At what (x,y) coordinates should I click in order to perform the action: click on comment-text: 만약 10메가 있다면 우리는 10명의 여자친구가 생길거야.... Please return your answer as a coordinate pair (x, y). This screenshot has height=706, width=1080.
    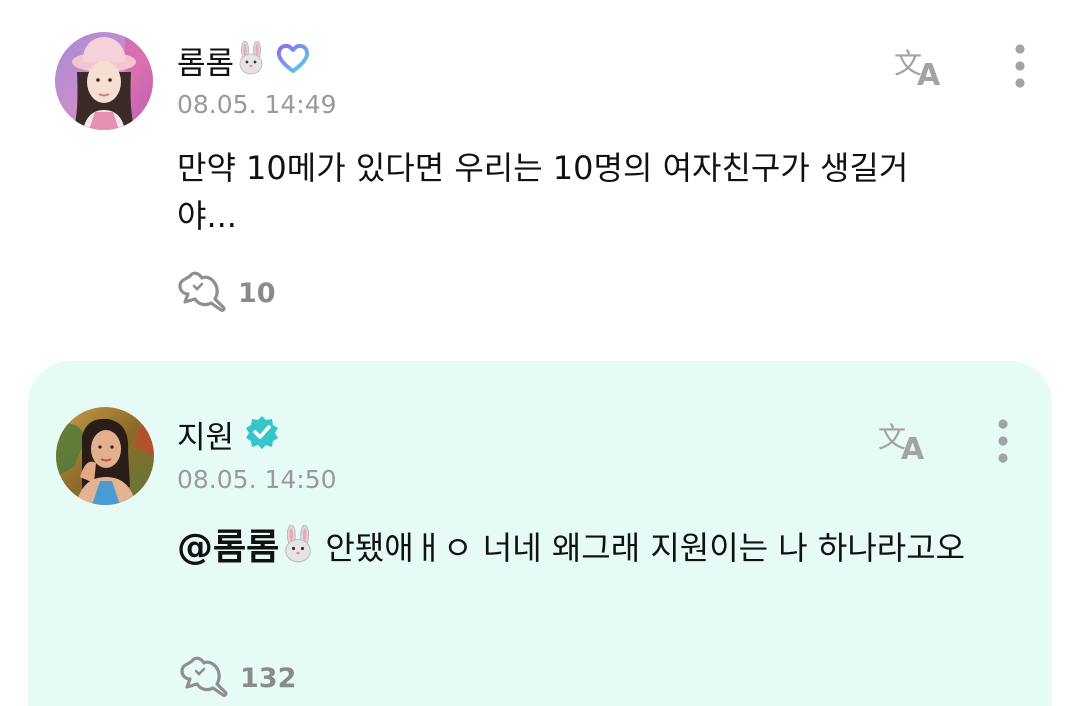
    Looking at the image, I should click on (543, 192).